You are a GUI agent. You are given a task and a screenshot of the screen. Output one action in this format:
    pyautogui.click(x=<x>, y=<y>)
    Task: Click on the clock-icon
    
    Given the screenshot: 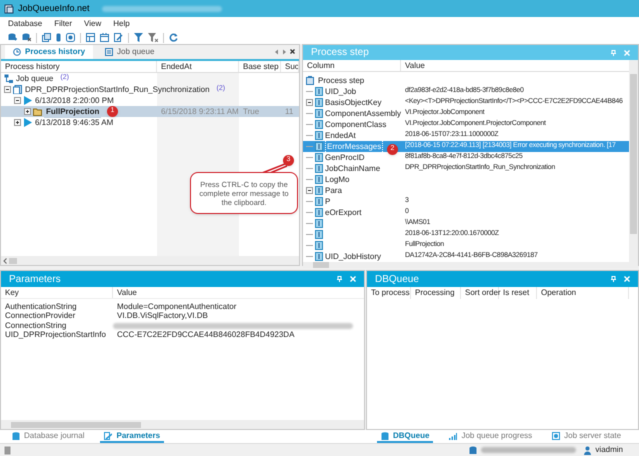 What is the action you would take?
    pyautogui.click(x=17, y=52)
    